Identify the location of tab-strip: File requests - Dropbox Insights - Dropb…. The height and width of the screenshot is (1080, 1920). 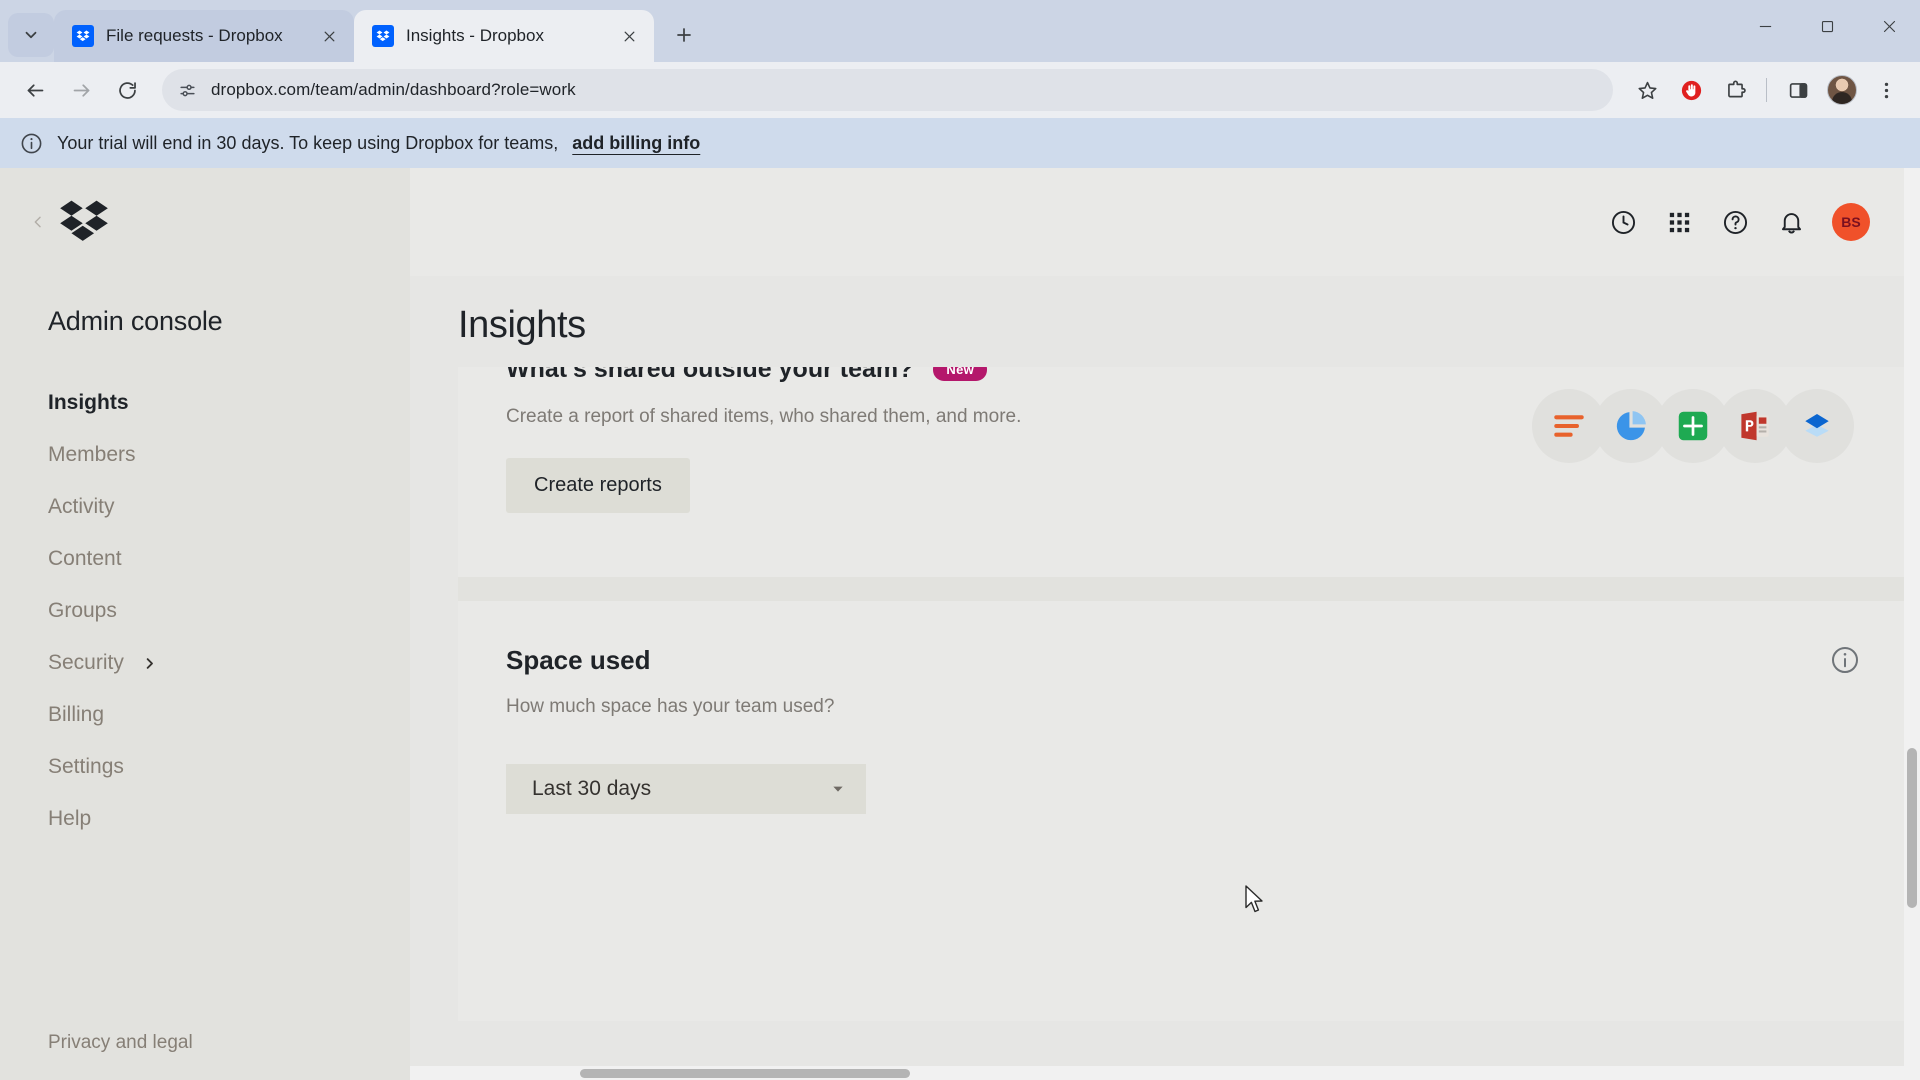
(960, 31).